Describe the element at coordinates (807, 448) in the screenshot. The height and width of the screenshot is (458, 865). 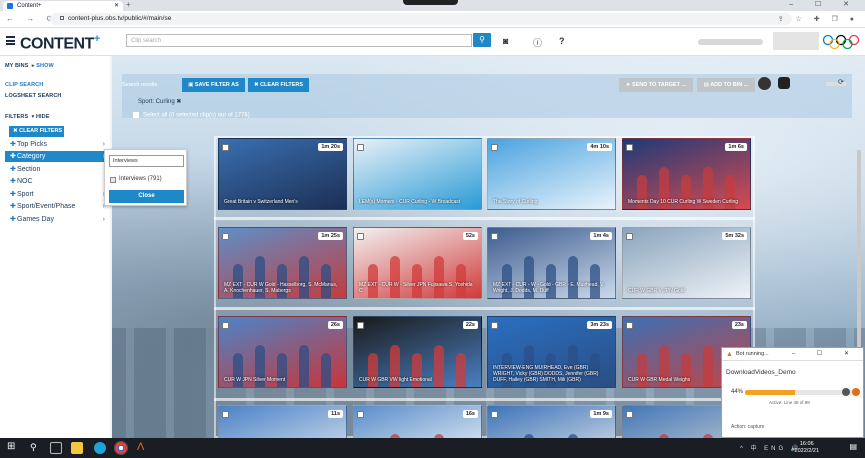
I see `taskbar-clock: 16:06 2022/2/21` at that location.